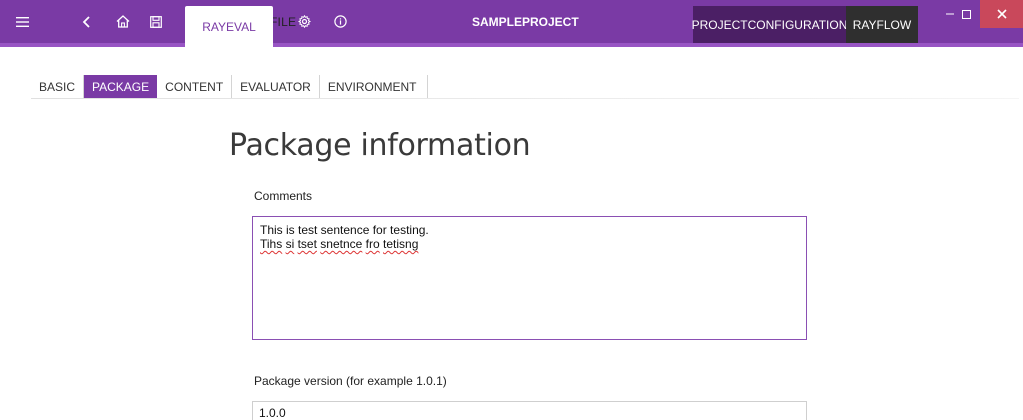 This screenshot has width=1023, height=420. I want to click on file-menu-button: FILE, so click(156, 21).